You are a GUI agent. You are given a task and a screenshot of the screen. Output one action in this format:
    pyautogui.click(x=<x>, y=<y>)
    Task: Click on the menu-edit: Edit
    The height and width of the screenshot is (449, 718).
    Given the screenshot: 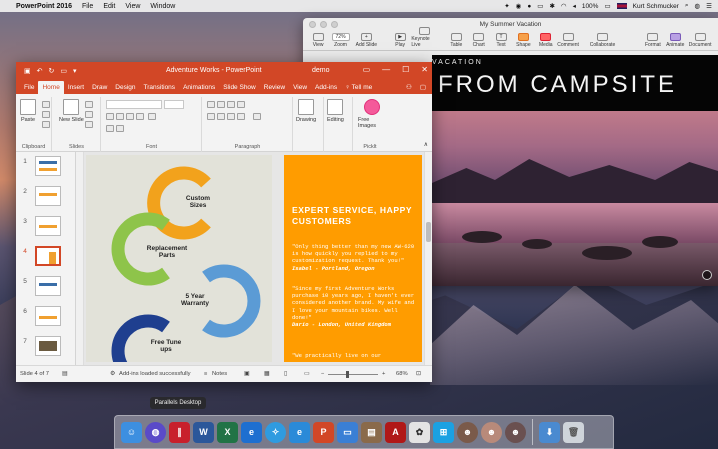 What is the action you would take?
    pyautogui.click(x=109, y=6)
    